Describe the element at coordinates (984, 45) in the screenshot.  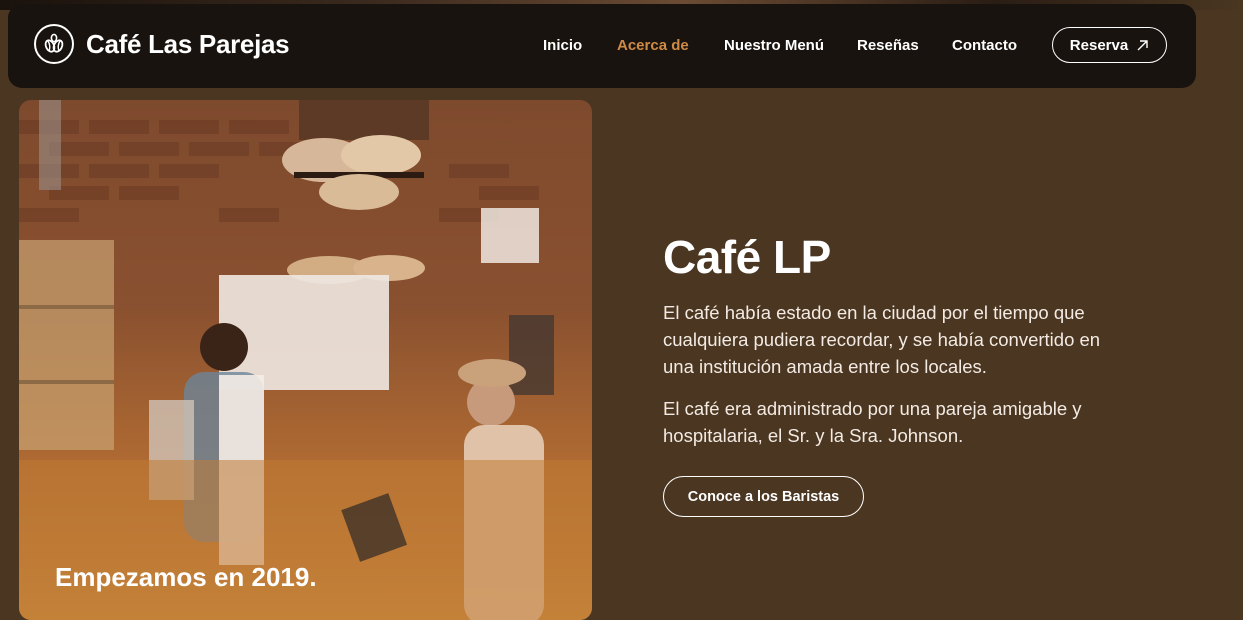
I see `nav-contacto: Contacto` at that location.